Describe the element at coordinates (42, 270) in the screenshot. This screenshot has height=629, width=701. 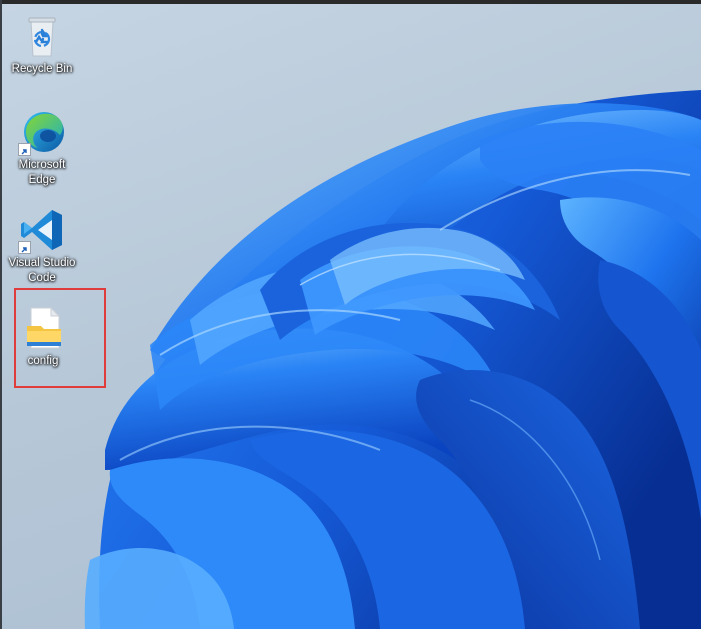
I see `desktop-icon-label: Visual Studio Code` at that location.